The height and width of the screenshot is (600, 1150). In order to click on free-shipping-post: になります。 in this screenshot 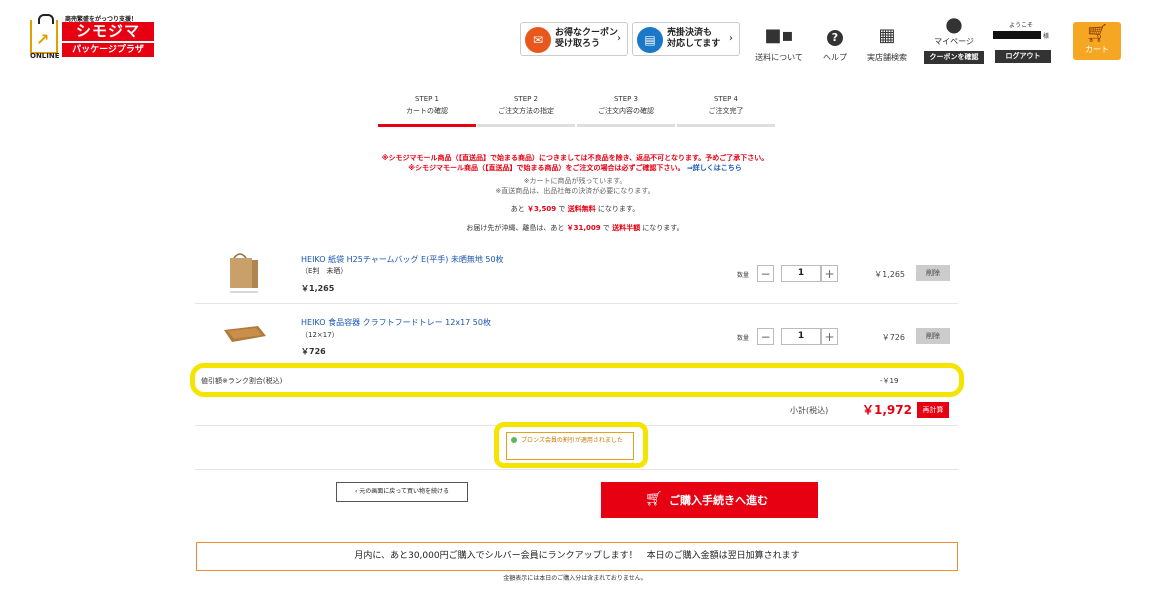, I will do `click(618, 209)`.